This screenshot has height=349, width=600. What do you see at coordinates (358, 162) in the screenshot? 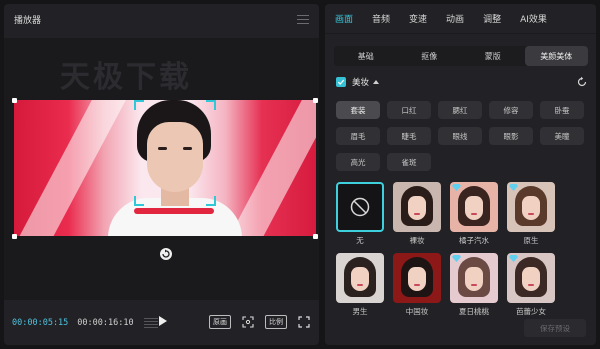
I see `chip-highlight: 高光` at bounding box center [358, 162].